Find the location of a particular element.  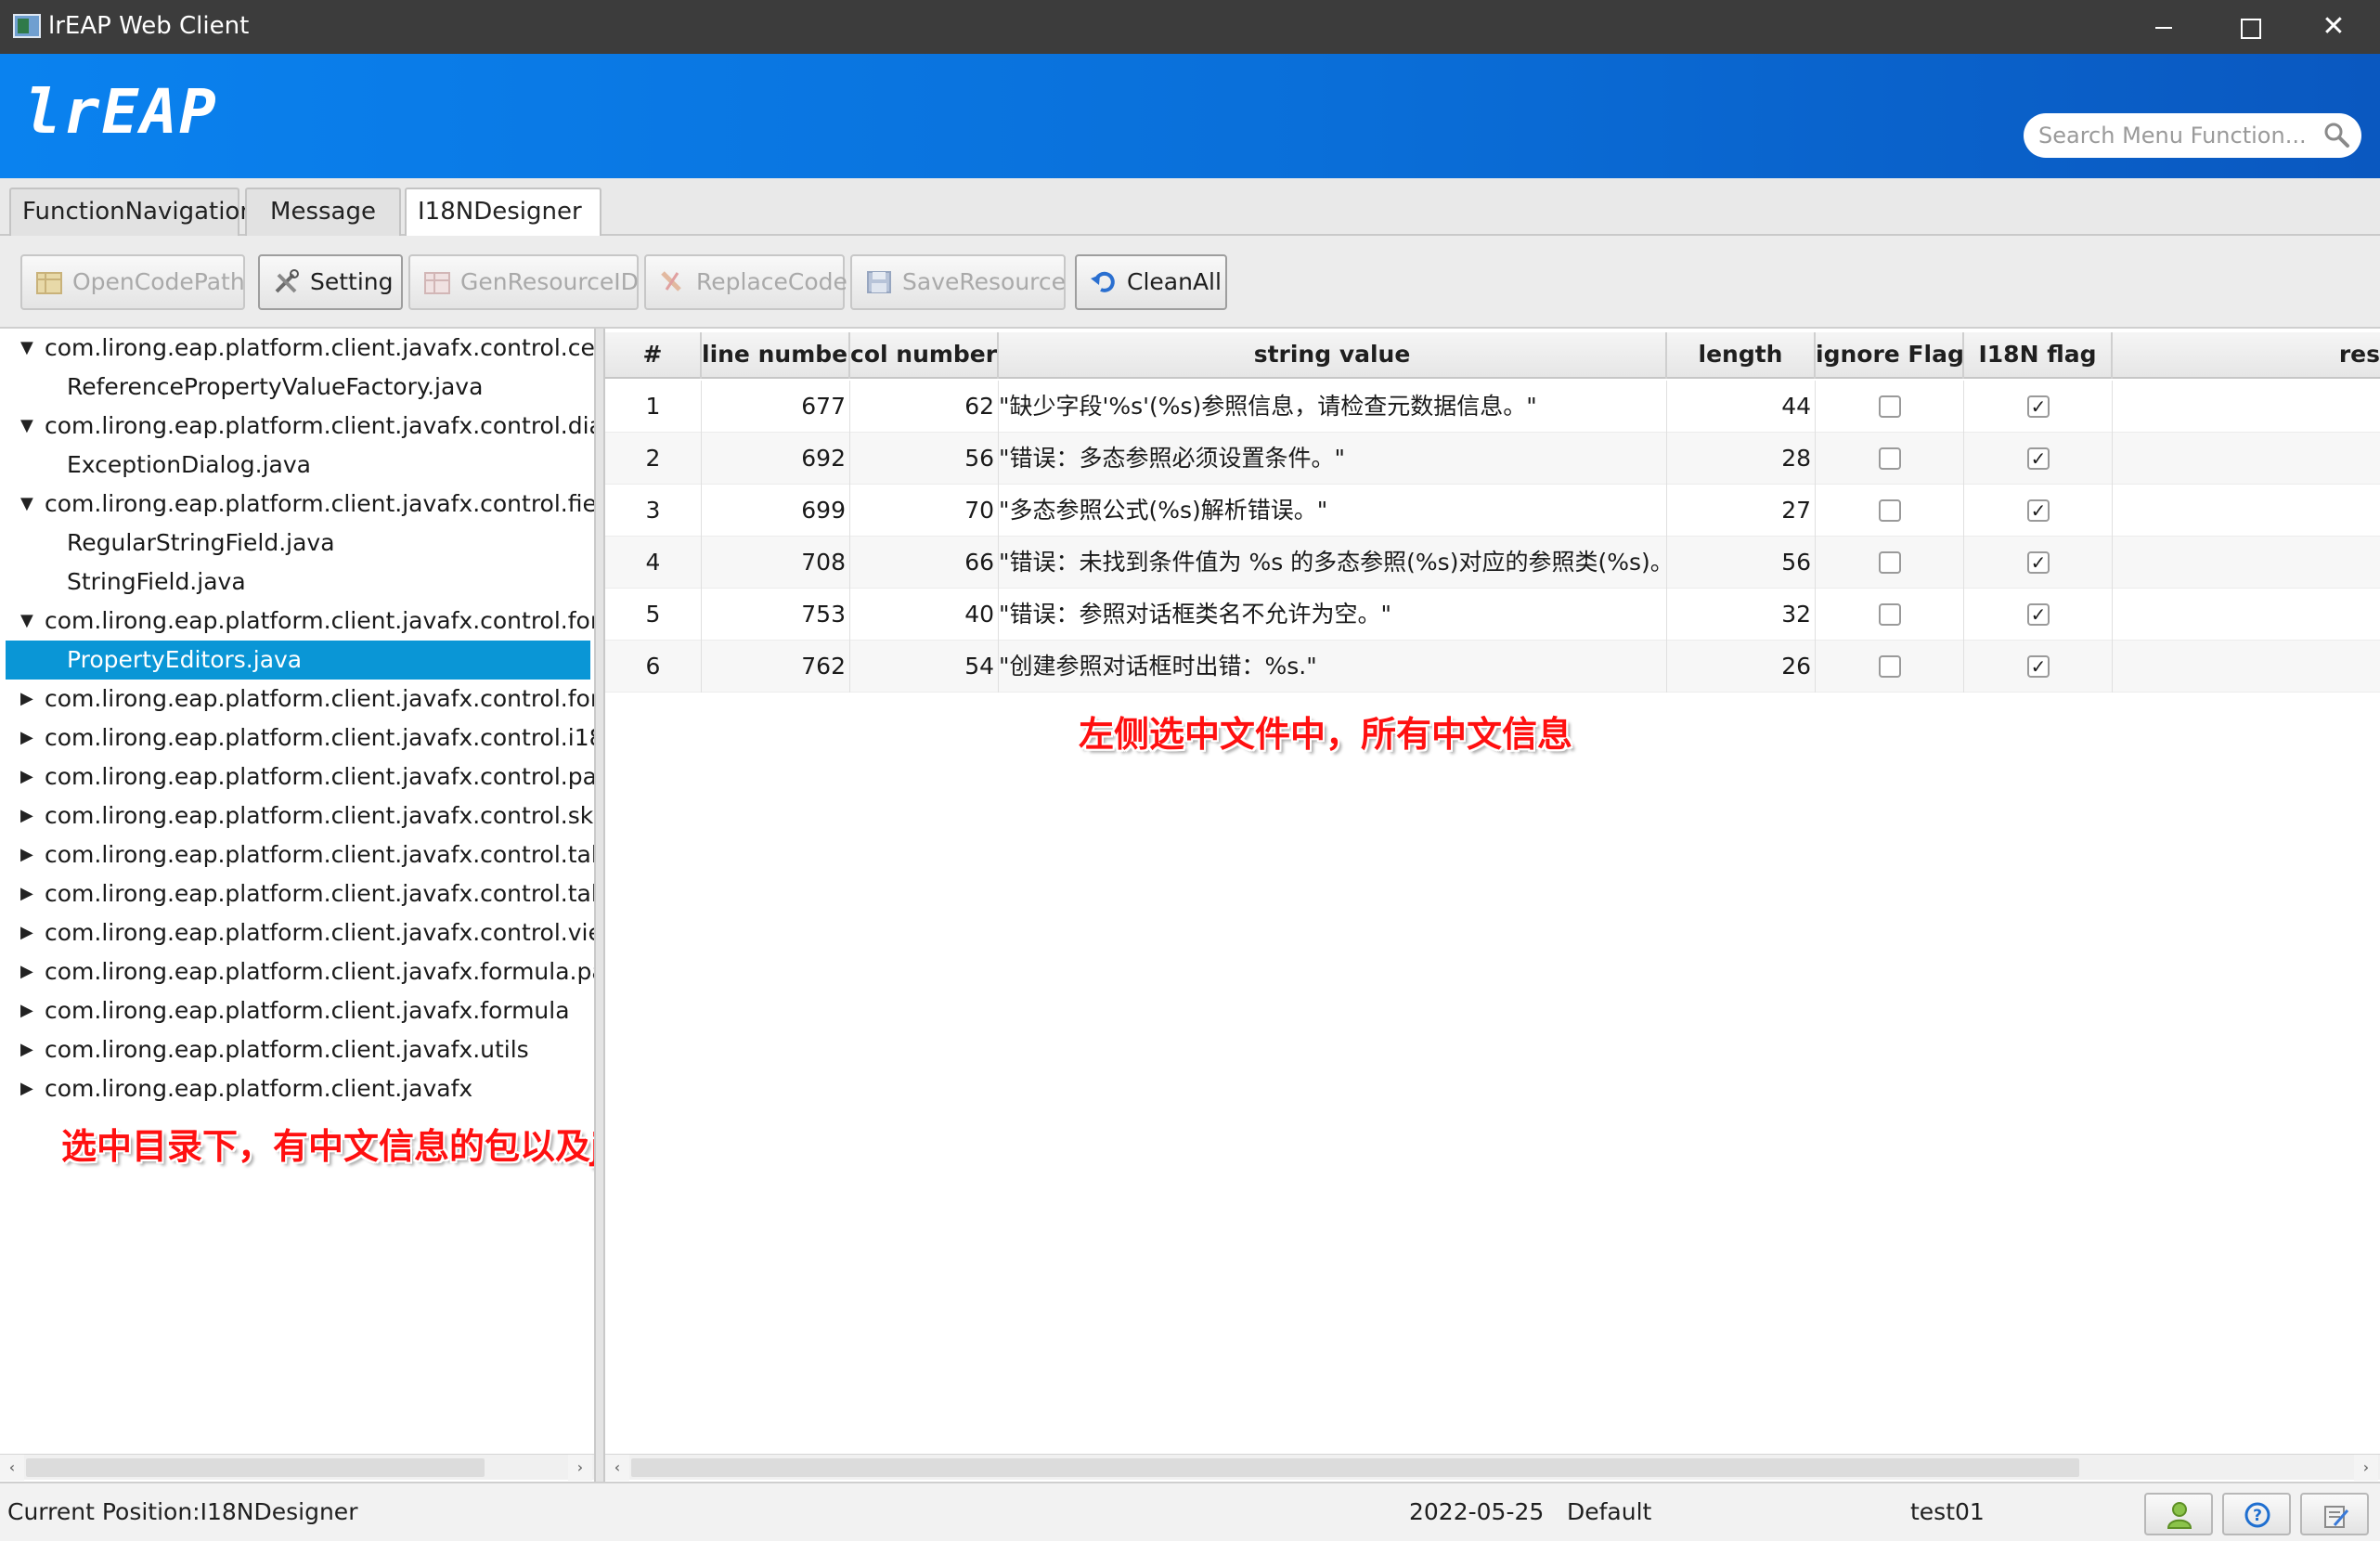

cell-line-number: 699 is located at coordinates (776, 511).